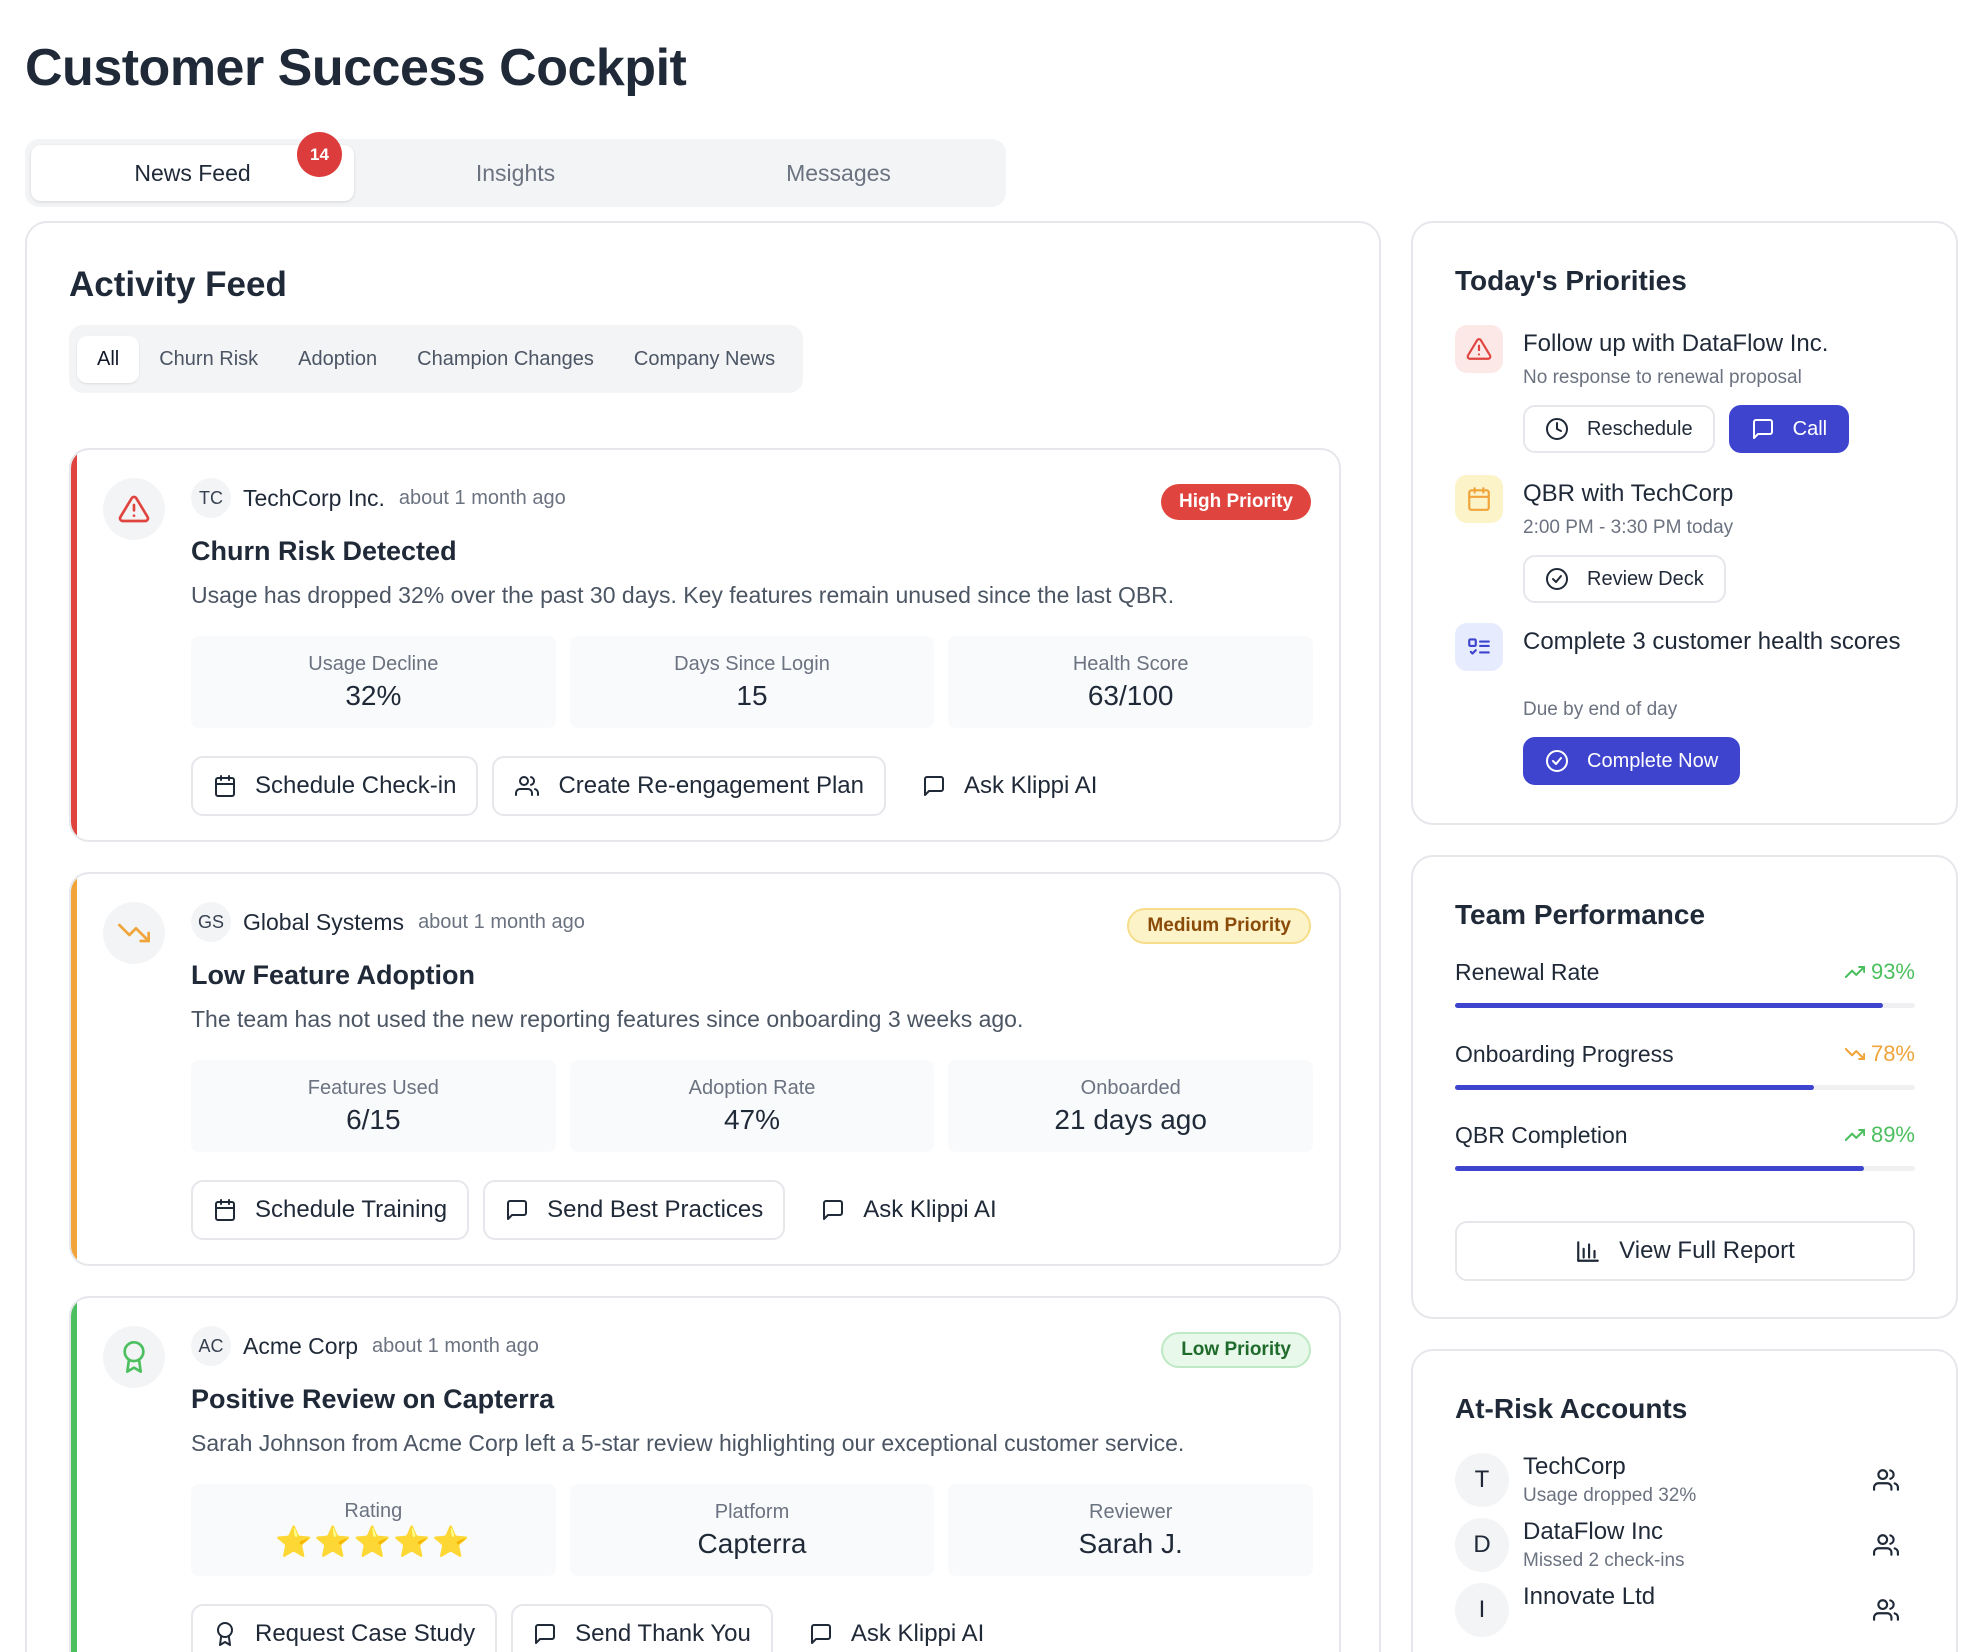  What do you see at coordinates (323, 922) in the screenshot?
I see `company-name: Global Systems` at bounding box center [323, 922].